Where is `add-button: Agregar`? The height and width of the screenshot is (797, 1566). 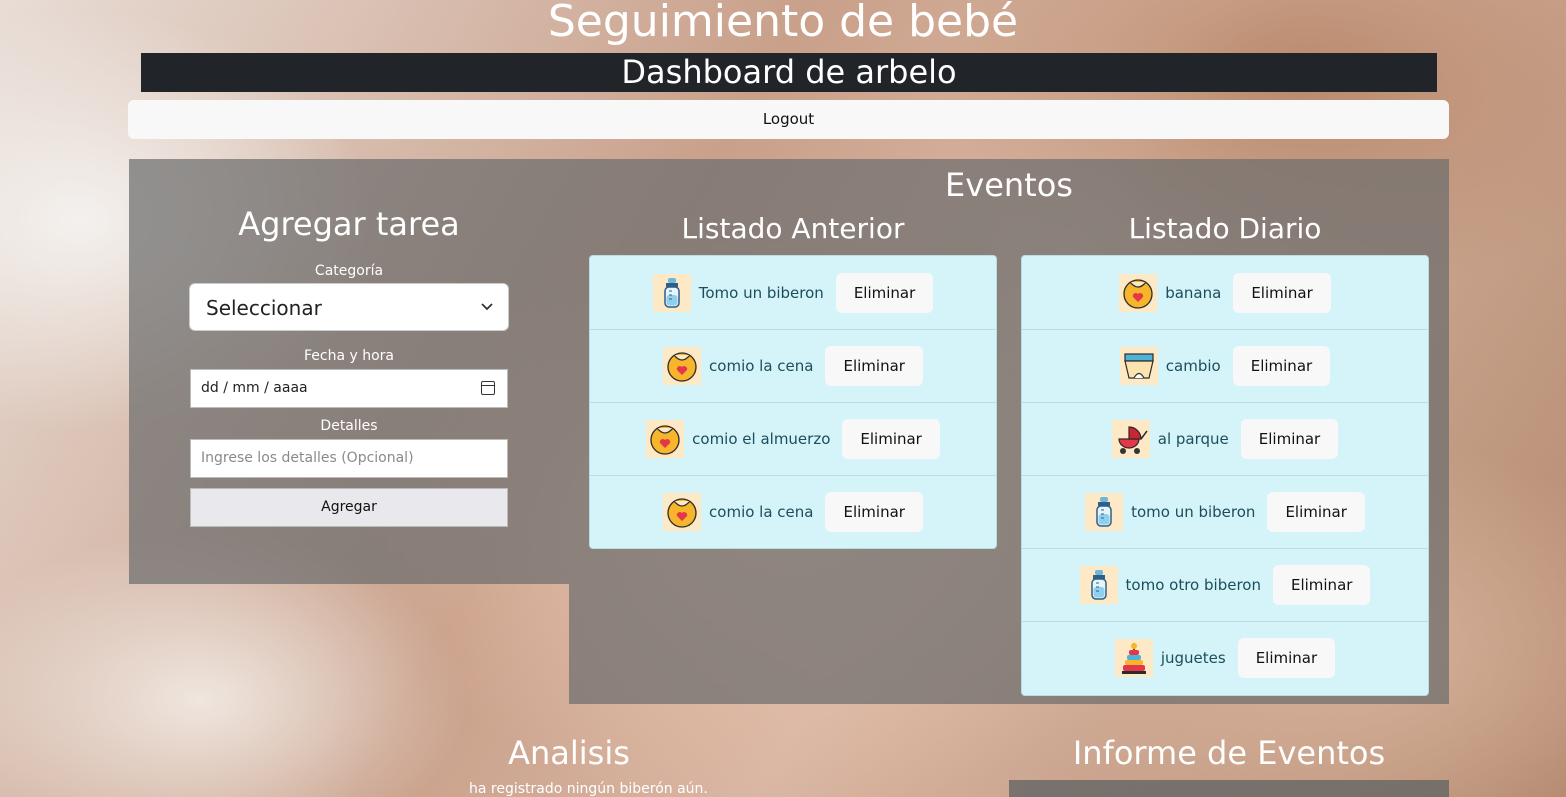 add-button: Agregar is located at coordinates (349, 507).